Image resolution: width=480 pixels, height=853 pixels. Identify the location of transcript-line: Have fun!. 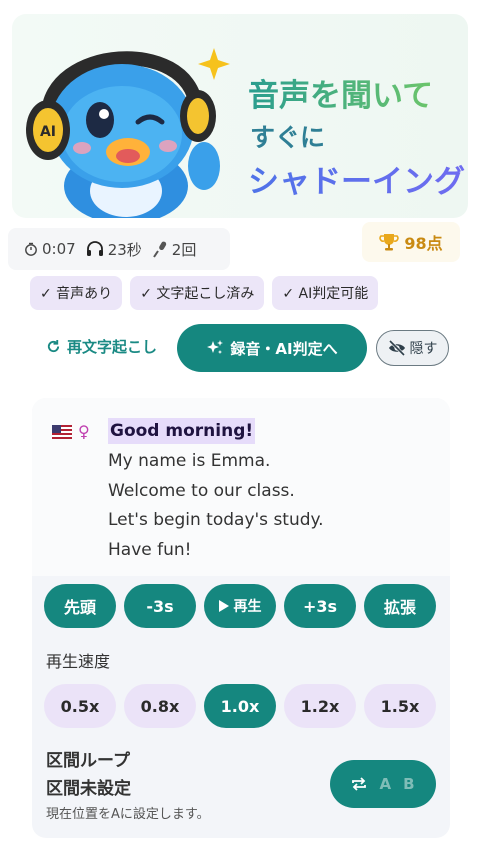
(216, 551).